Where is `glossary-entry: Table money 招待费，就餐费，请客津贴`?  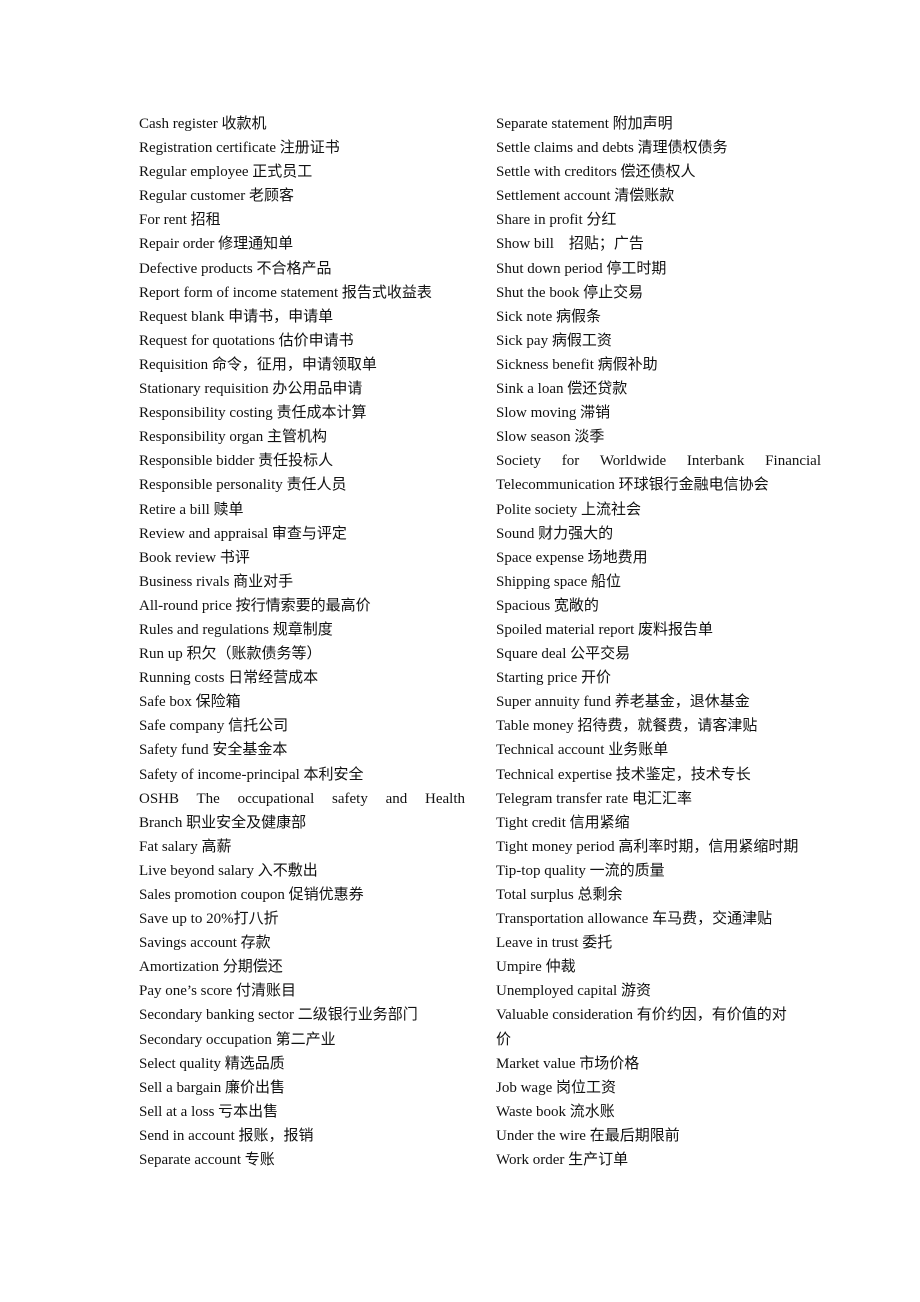
glossary-entry: Table money 招待费，就餐费，请客津贴 is located at coordinates (627, 726).